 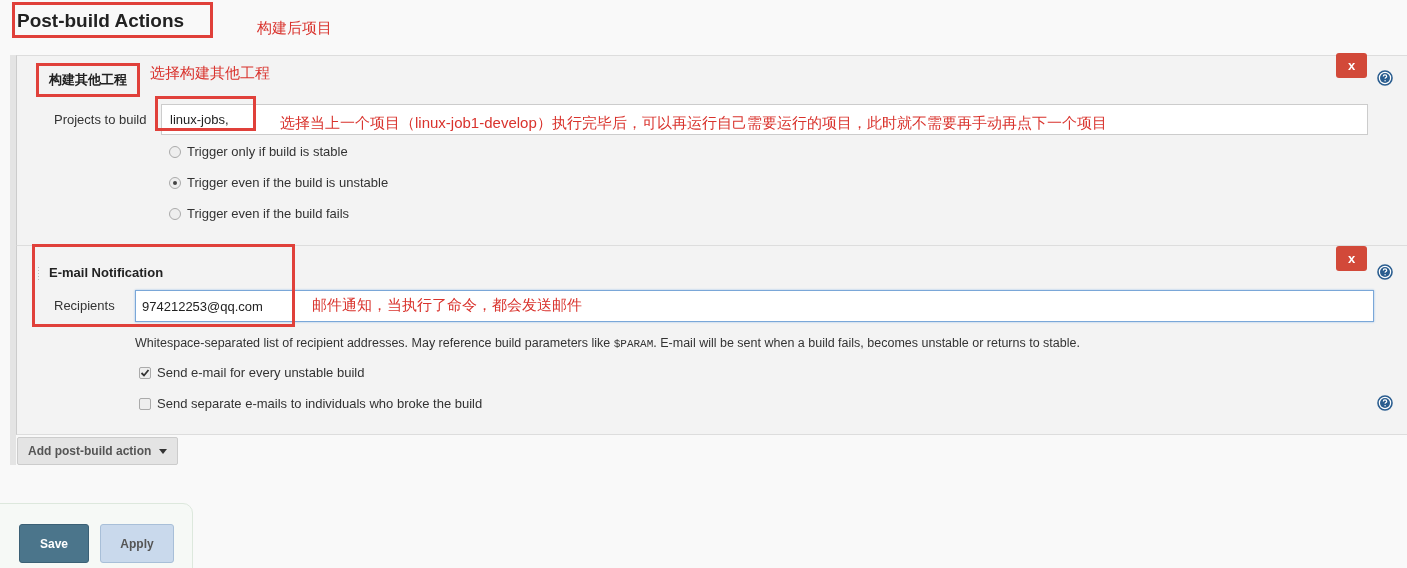 What do you see at coordinates (39, 272) in the screenshot?
I see `drag-handle-icon` at bounding box center [39, 272].